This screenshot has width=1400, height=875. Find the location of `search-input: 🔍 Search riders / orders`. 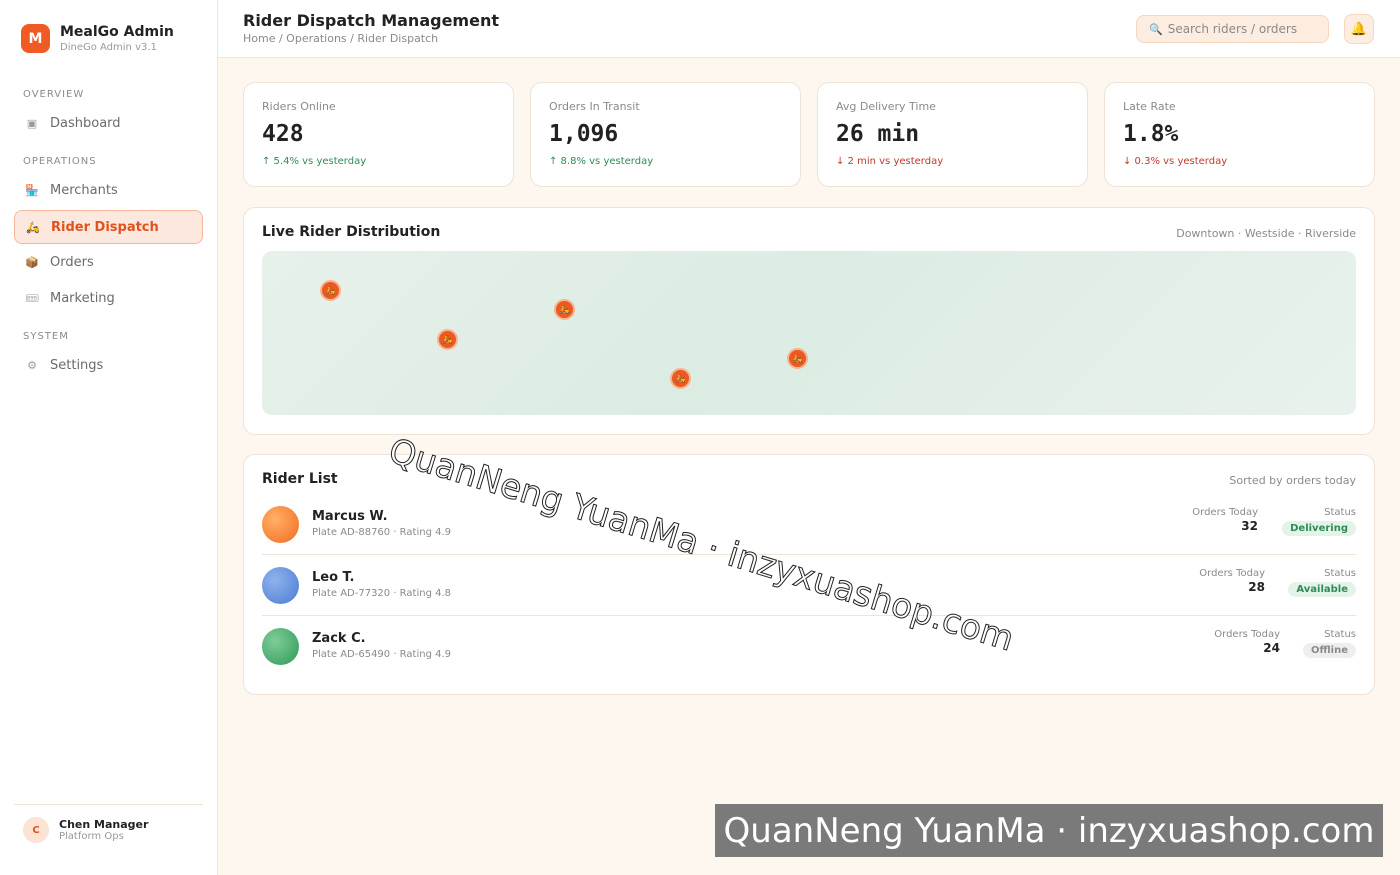

search-input: 🔍 Search riders / orders is located at coordinates (1232, 29).